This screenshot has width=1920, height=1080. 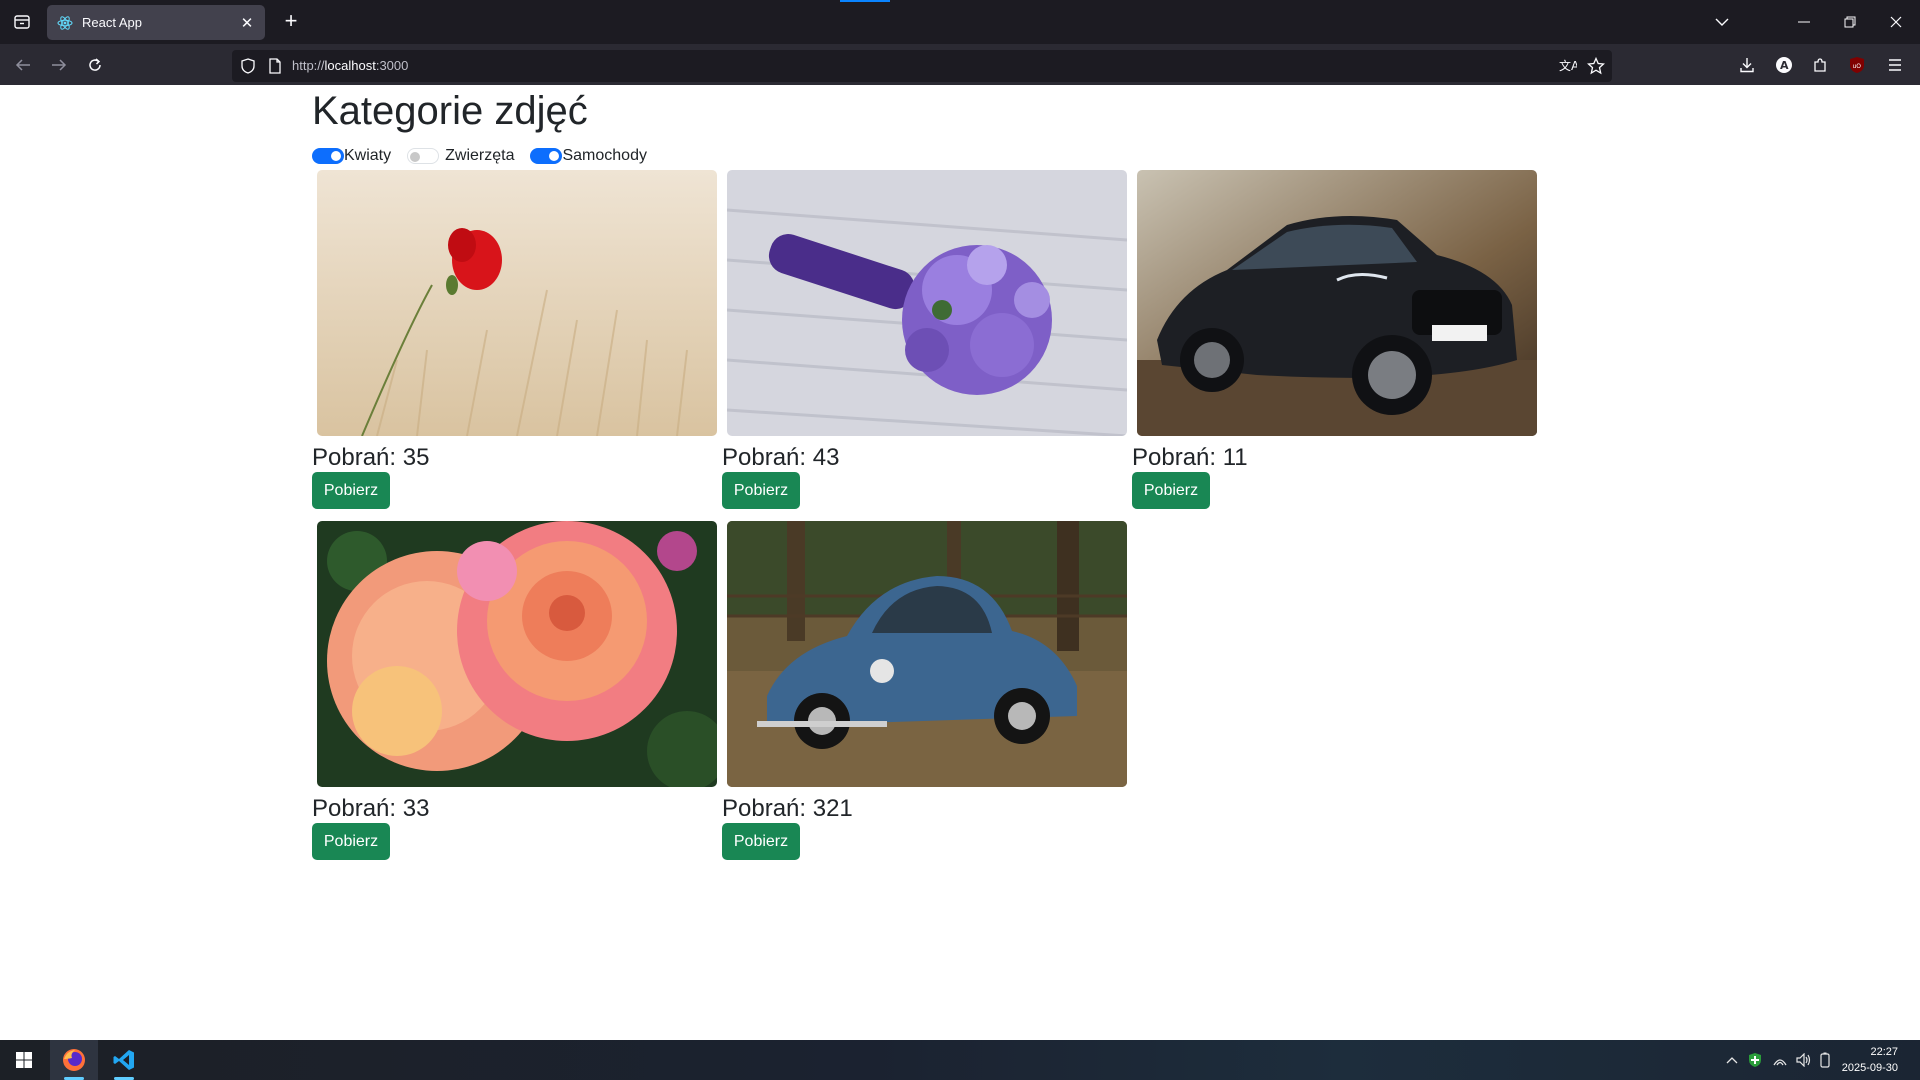 What do you see at coordinates (1596, 66) in the screenshot?
I see `bookmark-star-icon` at bounding box center [1596, 66].